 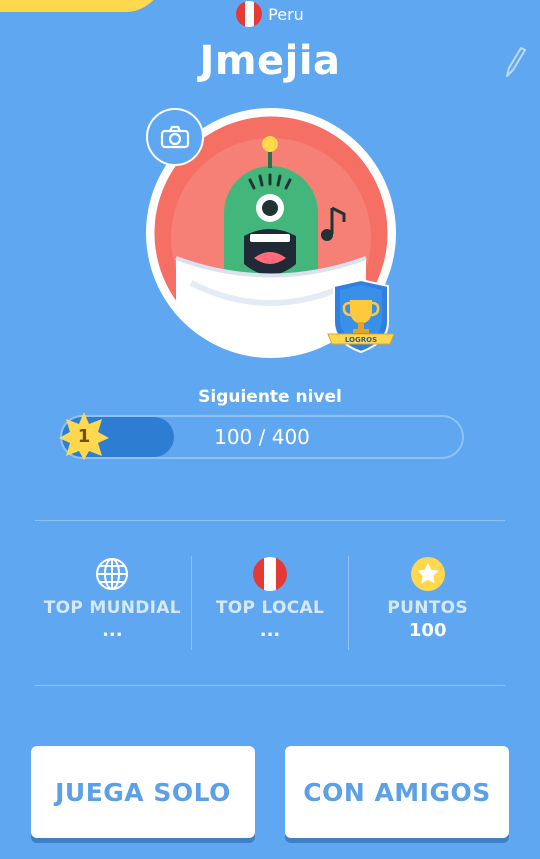 What do you see at coordinates (143, 792) in the screenshot?
I see `play-solo-button: JUEGA SOLO` at bounding box center [143, 792].